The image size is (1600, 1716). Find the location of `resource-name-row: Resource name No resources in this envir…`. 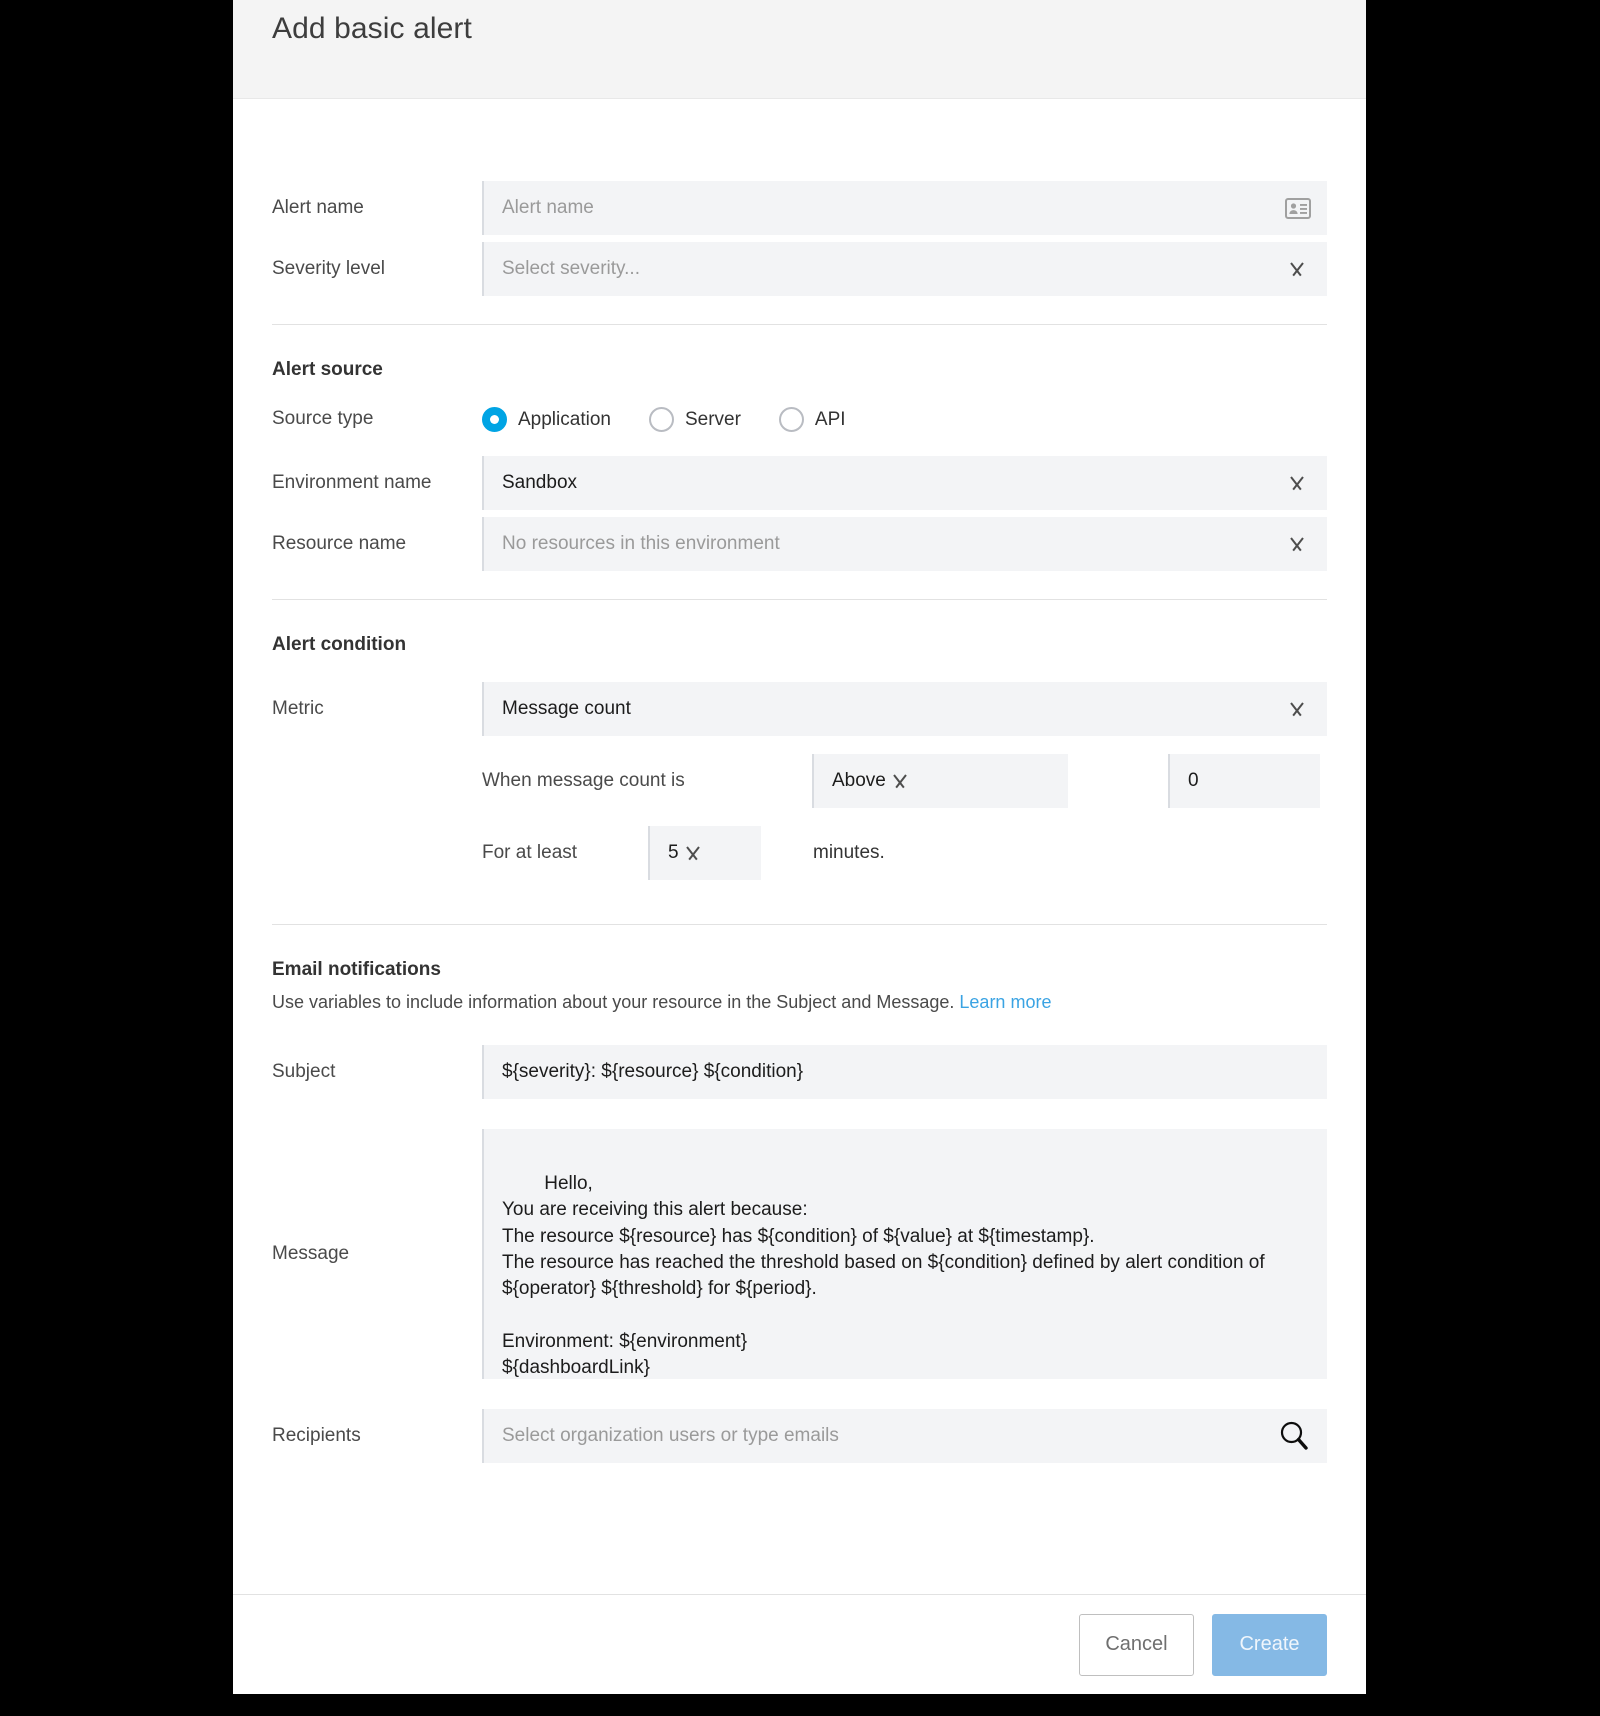

resource-name-row: Resource name No resources in this envir… is located at coordinates (799, 544).